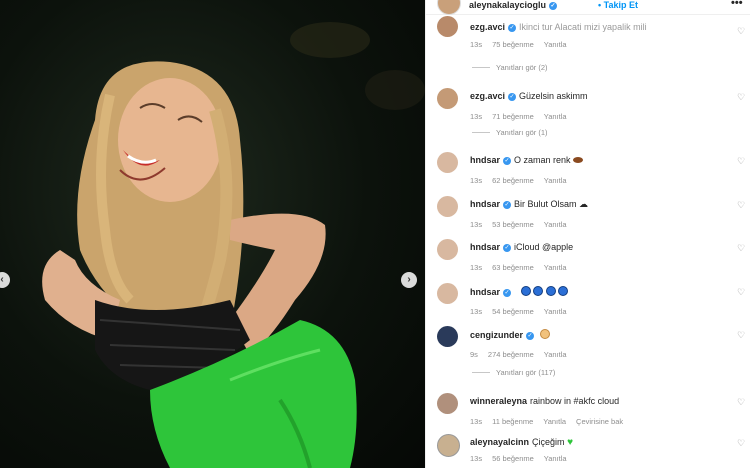 This screenshot has width=750, height=468. I want to click on face-emoji-icon, so click(544, 334).